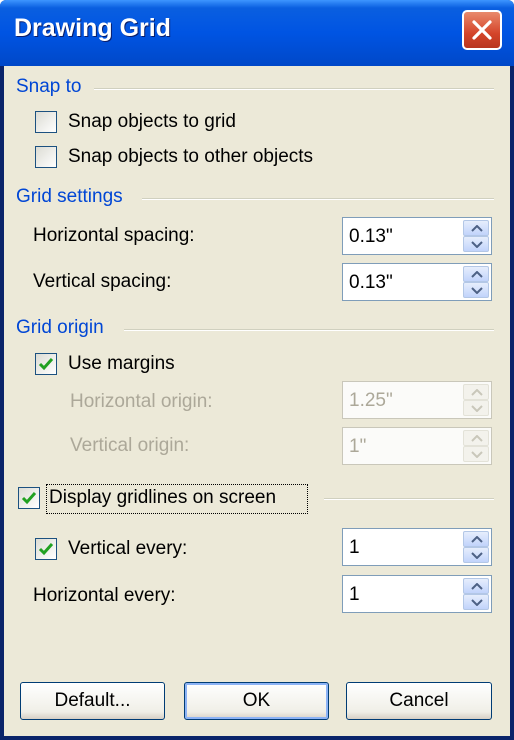 Image resolution: width=514 pixels, height=740 pixels. Describe the element at coordinates (417, 547) in the screenshot. I see `vertical-every-spinner: 1` at that location.